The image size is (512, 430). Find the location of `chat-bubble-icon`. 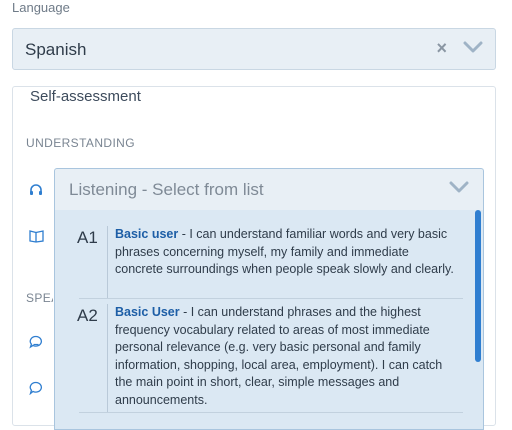

chat-bubble-icon is located at coordinates (36, 388).